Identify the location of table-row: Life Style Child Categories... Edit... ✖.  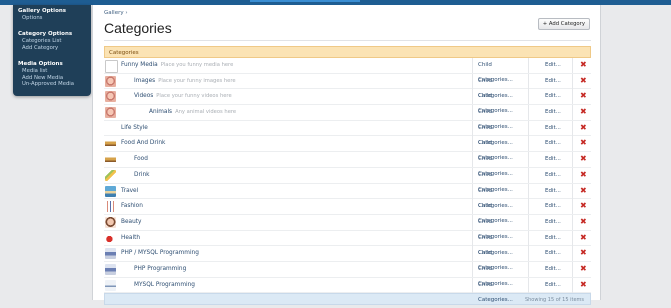
(347, 133).